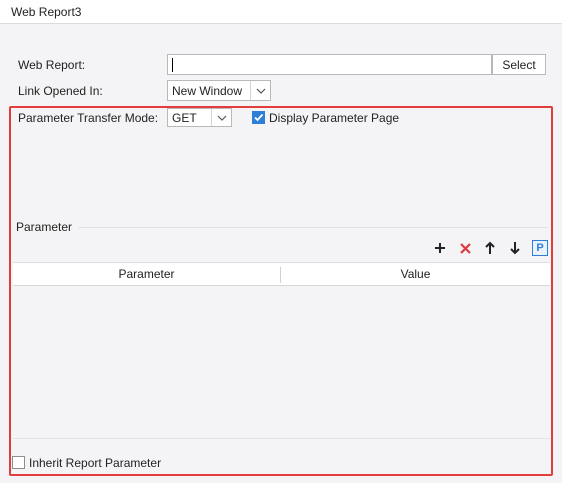  What do you see at coordinates (95, 463) in the screenshot?
I see `inherit-report-parameter-label: Inherit Report Parameter` at bounding box center [95, 463].